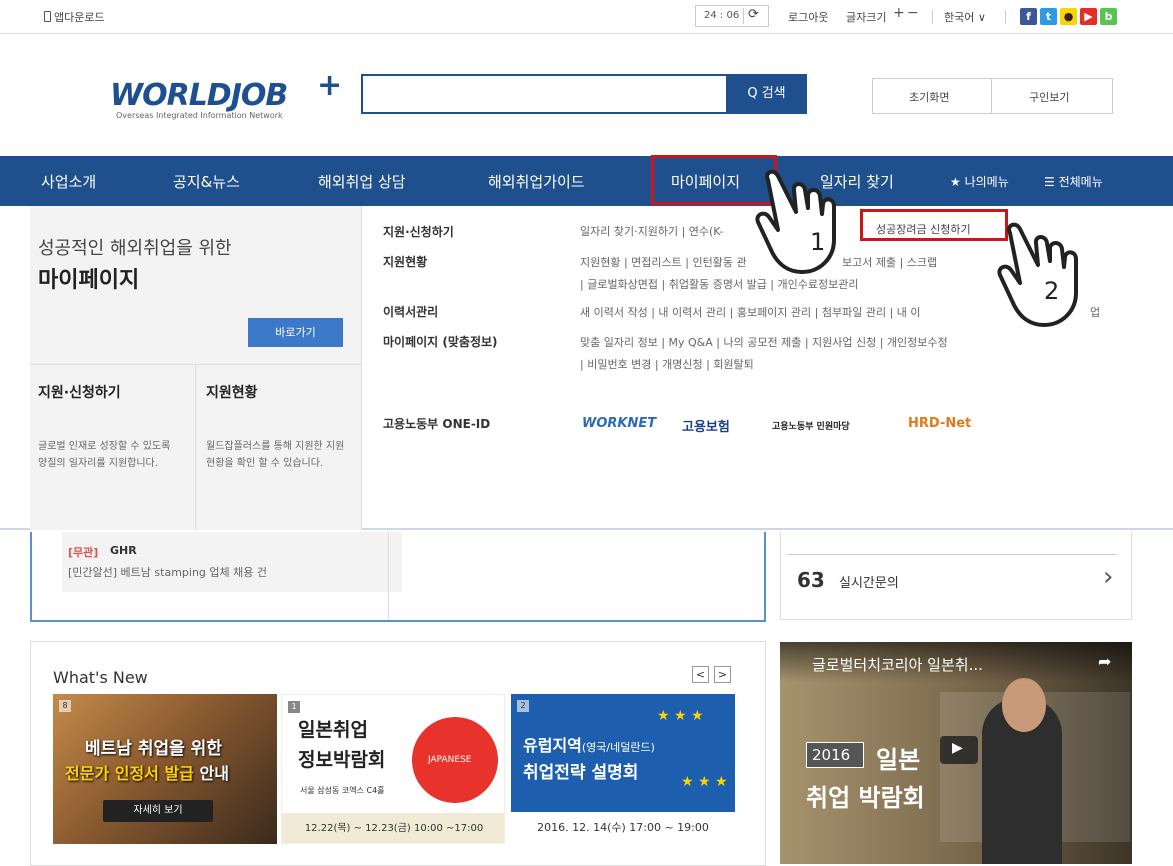 This screenshot has height=866, width=1173. I want to click on section-apply-title: 지원·신청하기, so click(418, 231).